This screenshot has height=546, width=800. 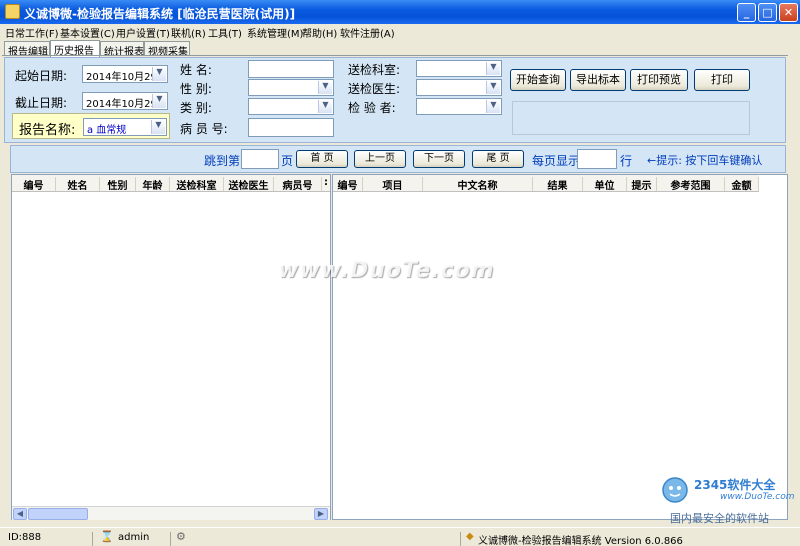 I want to click on report-name-label: 报告名称:, so click(x=47, y=130).